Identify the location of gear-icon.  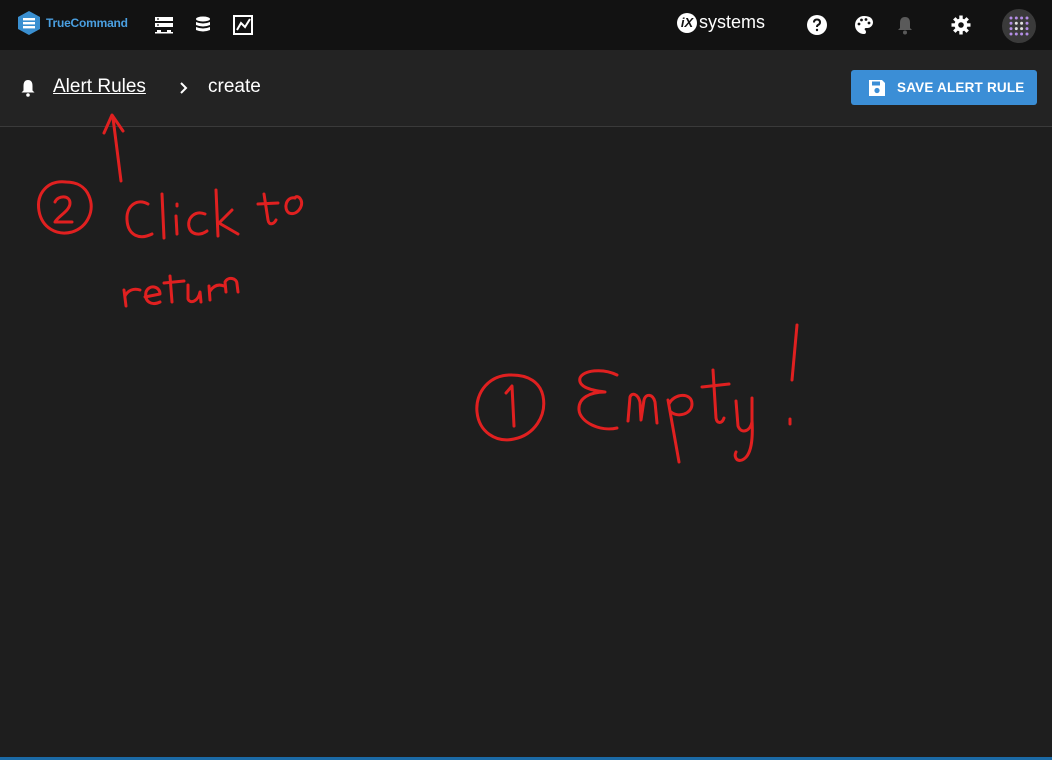
(961, 25).